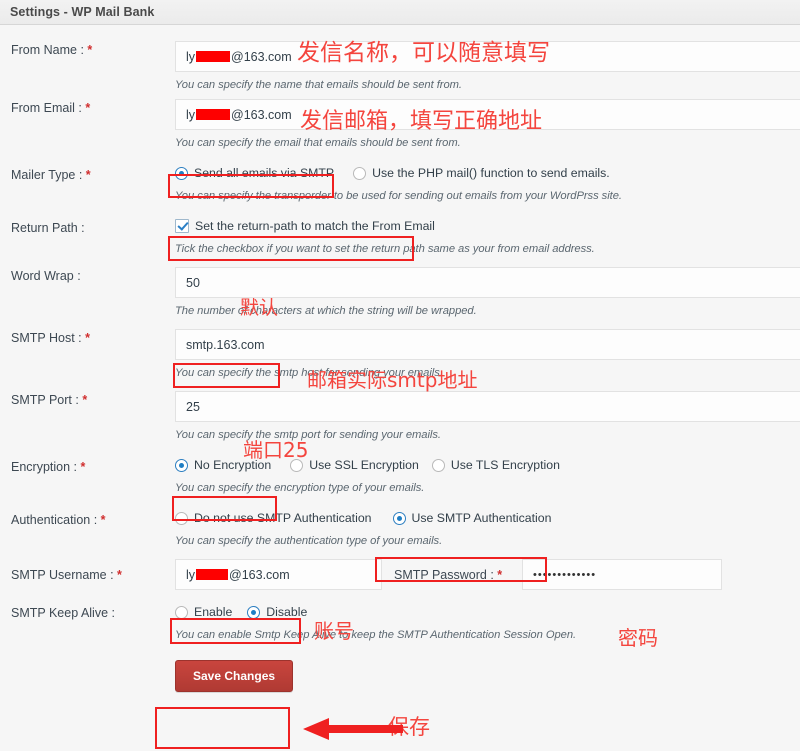 Image resolution: width=800 pixels, height=751 pixels. What do you see at coordinates (261, 114) in the screenshot?
I see `input-from-email-suffix: @163.com` at bounding box center [261, 114].